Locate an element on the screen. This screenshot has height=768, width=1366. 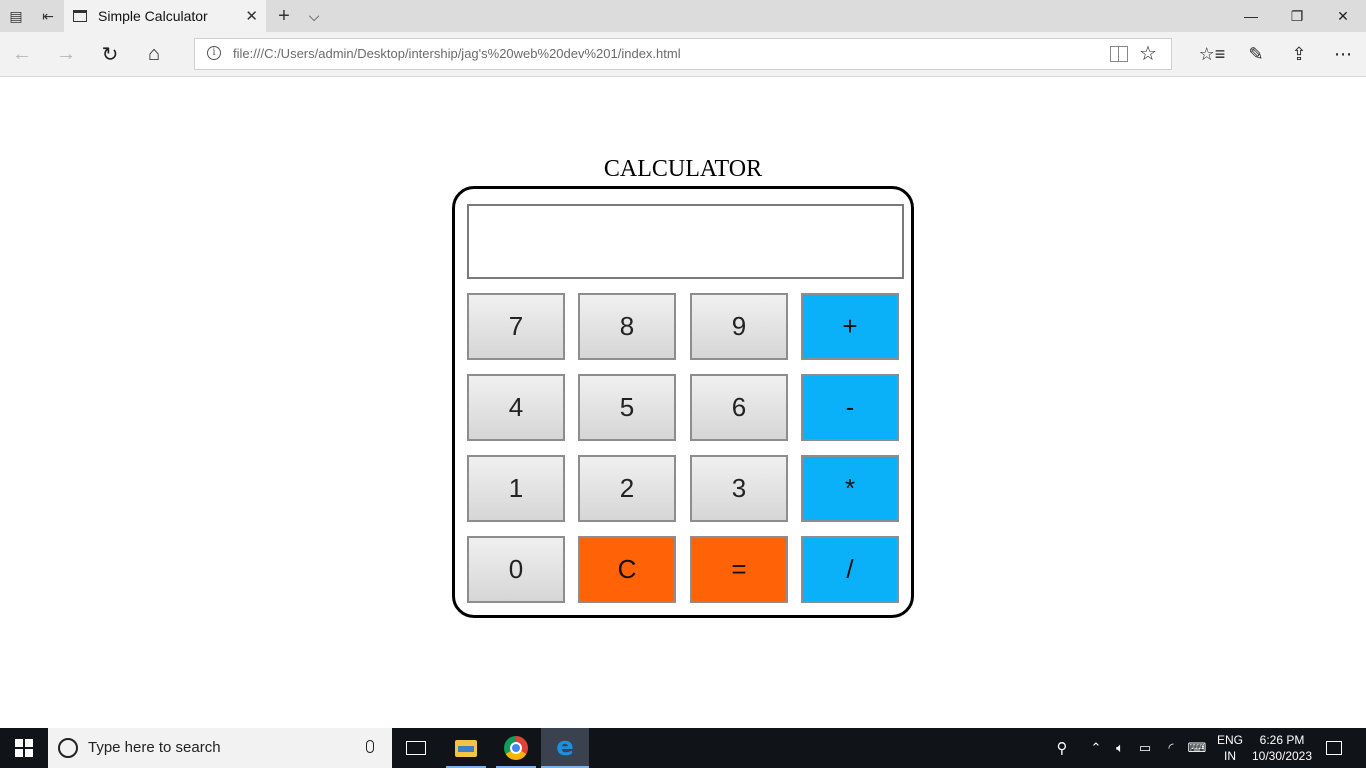
edge-button: e is located at coordinates (565, 748).